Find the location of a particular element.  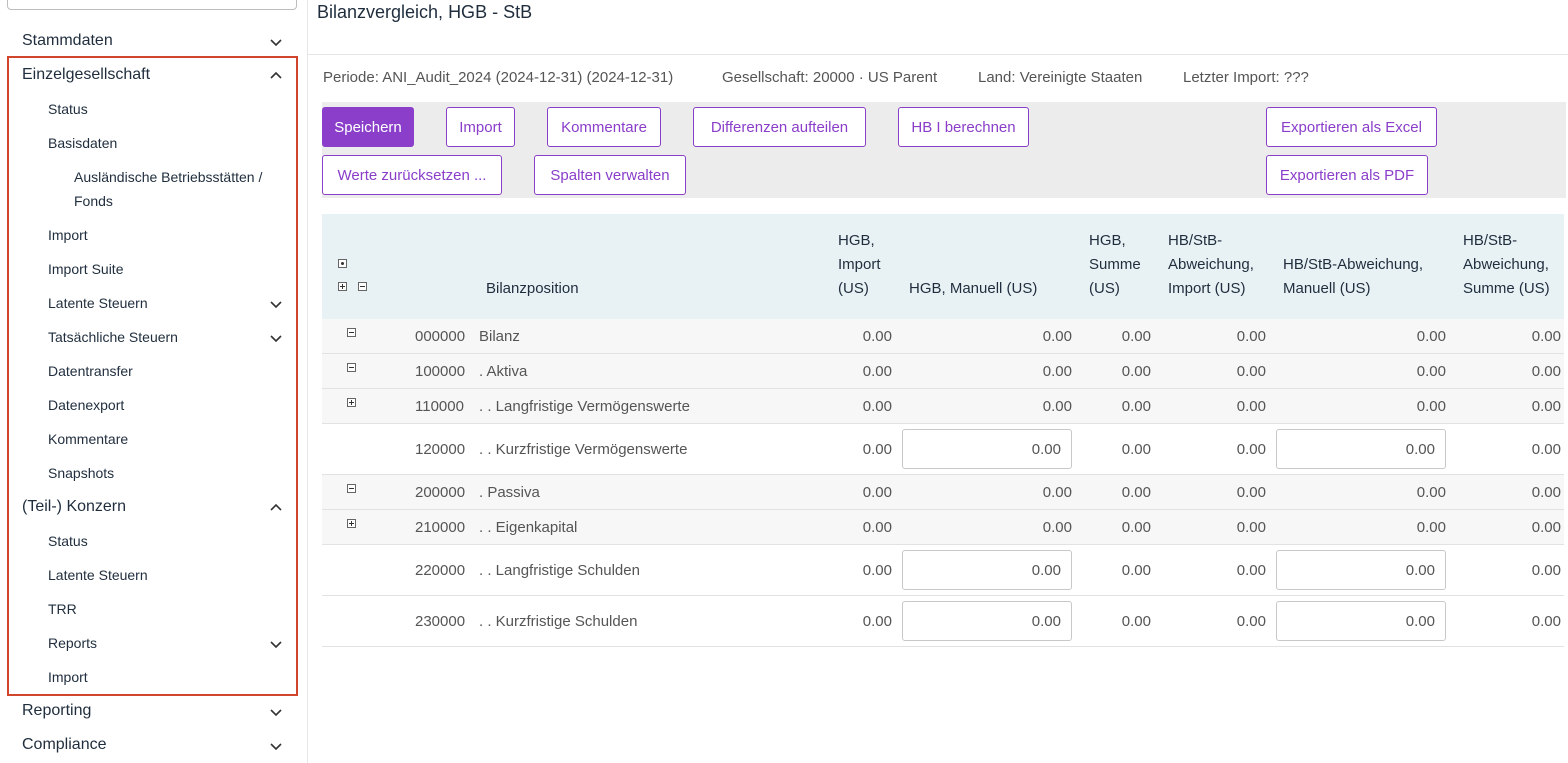

sidebar-item-konzern-latente-steuern: Latente Steuern is located at coordinates (98, 575).